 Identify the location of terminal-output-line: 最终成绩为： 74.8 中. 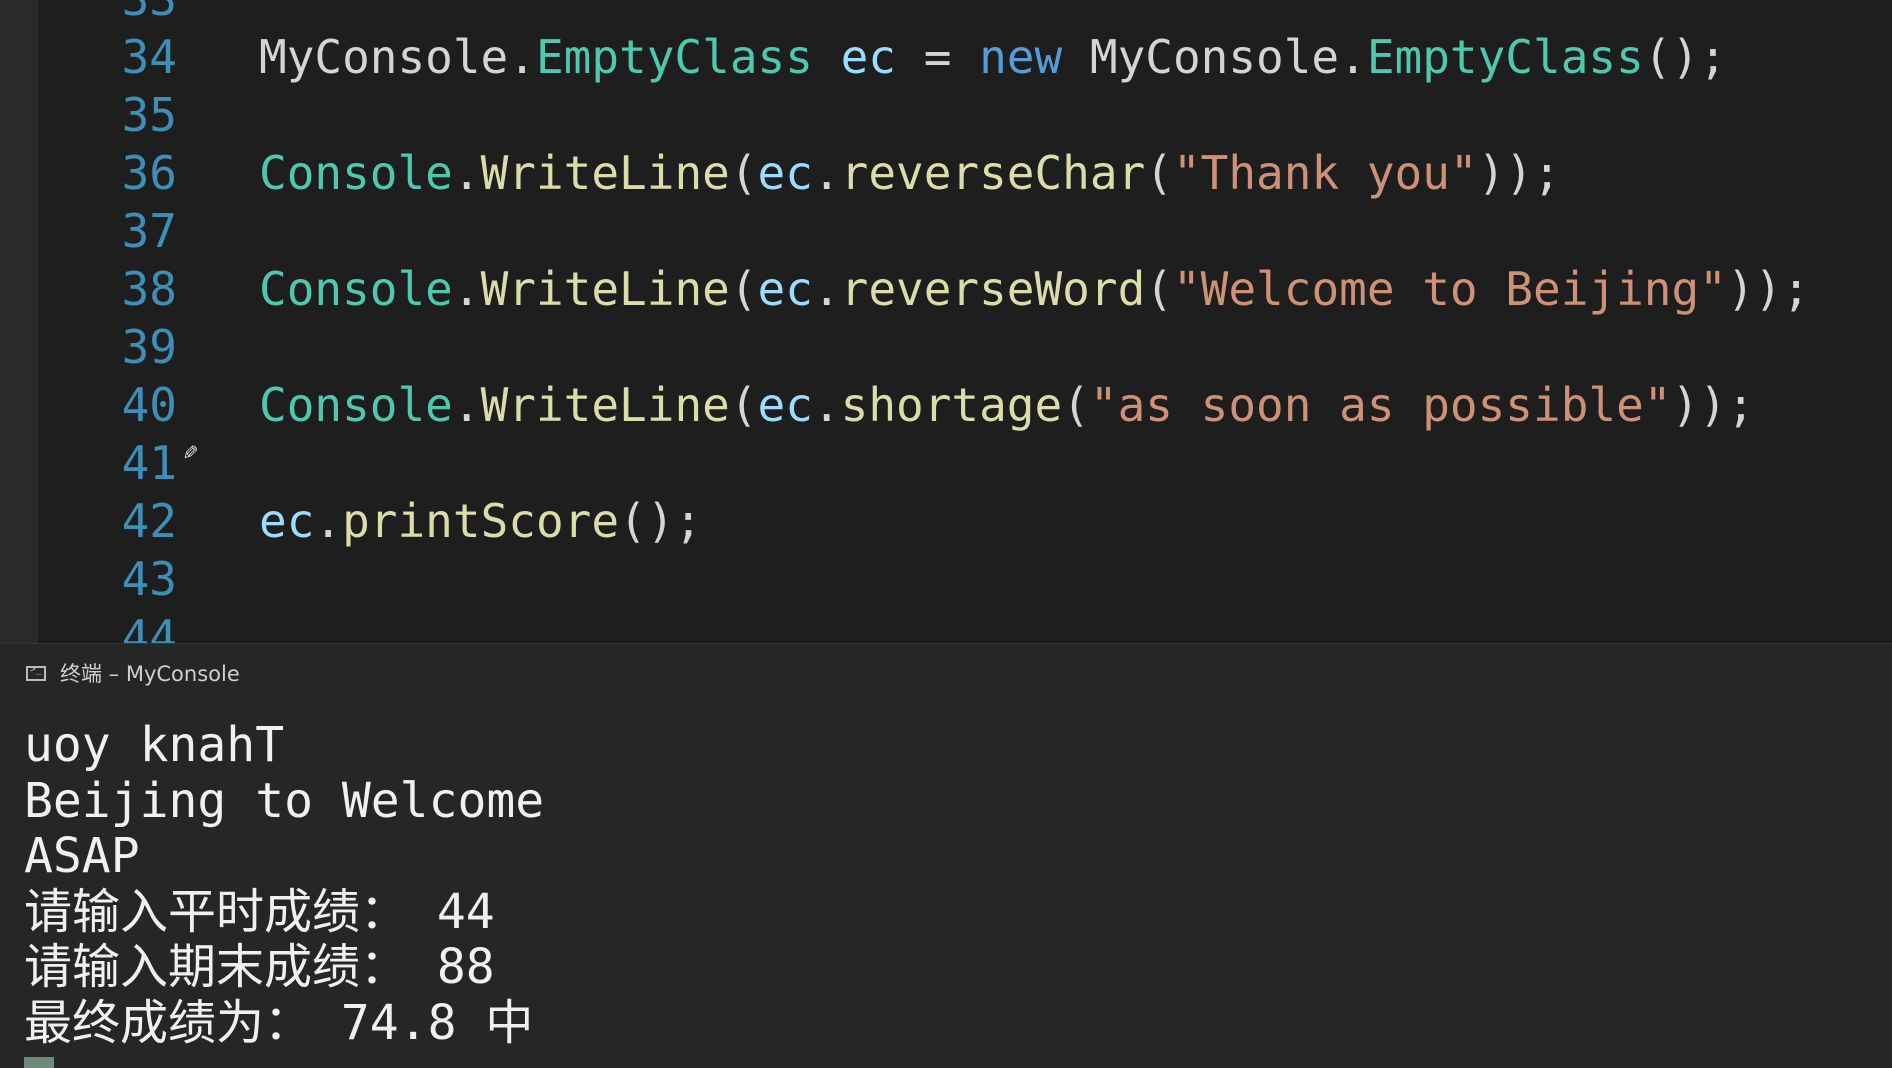
(279, 1022).